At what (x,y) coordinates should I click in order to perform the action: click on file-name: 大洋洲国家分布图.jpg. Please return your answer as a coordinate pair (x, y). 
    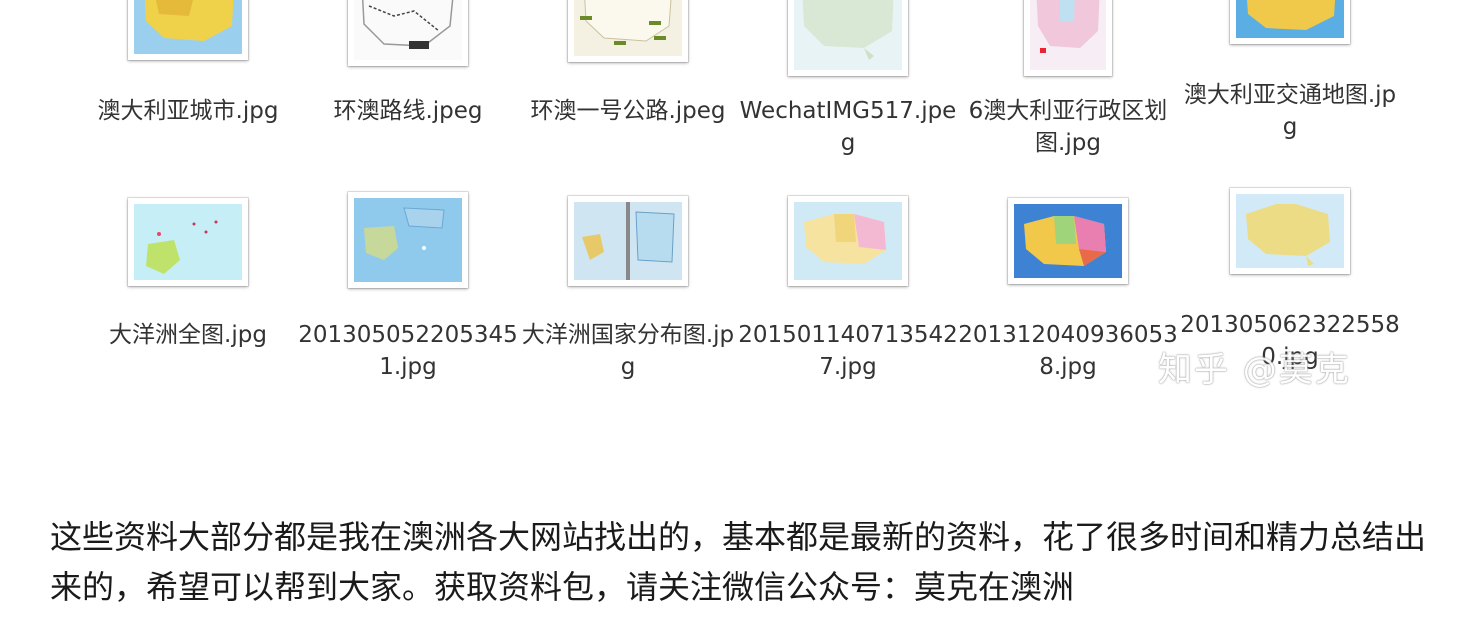
    Looking at the image, I should click on (628, 351).